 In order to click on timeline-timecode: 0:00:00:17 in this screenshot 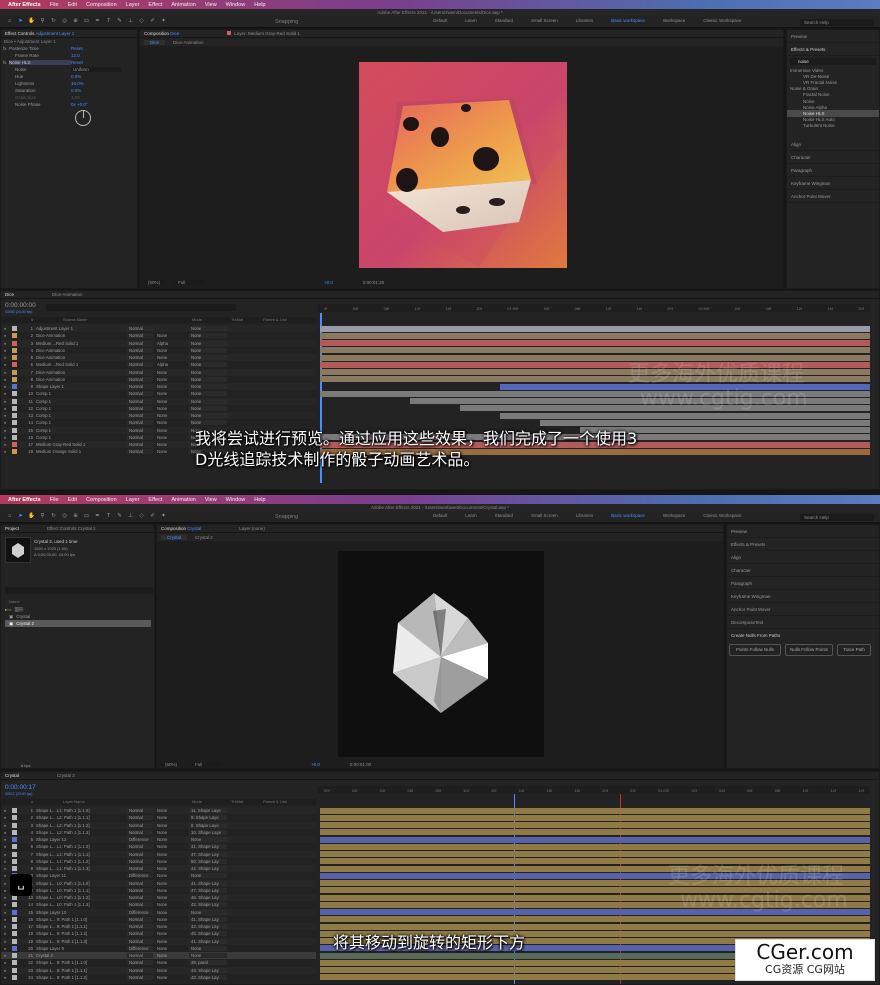, I will do `click(20, 787)`.